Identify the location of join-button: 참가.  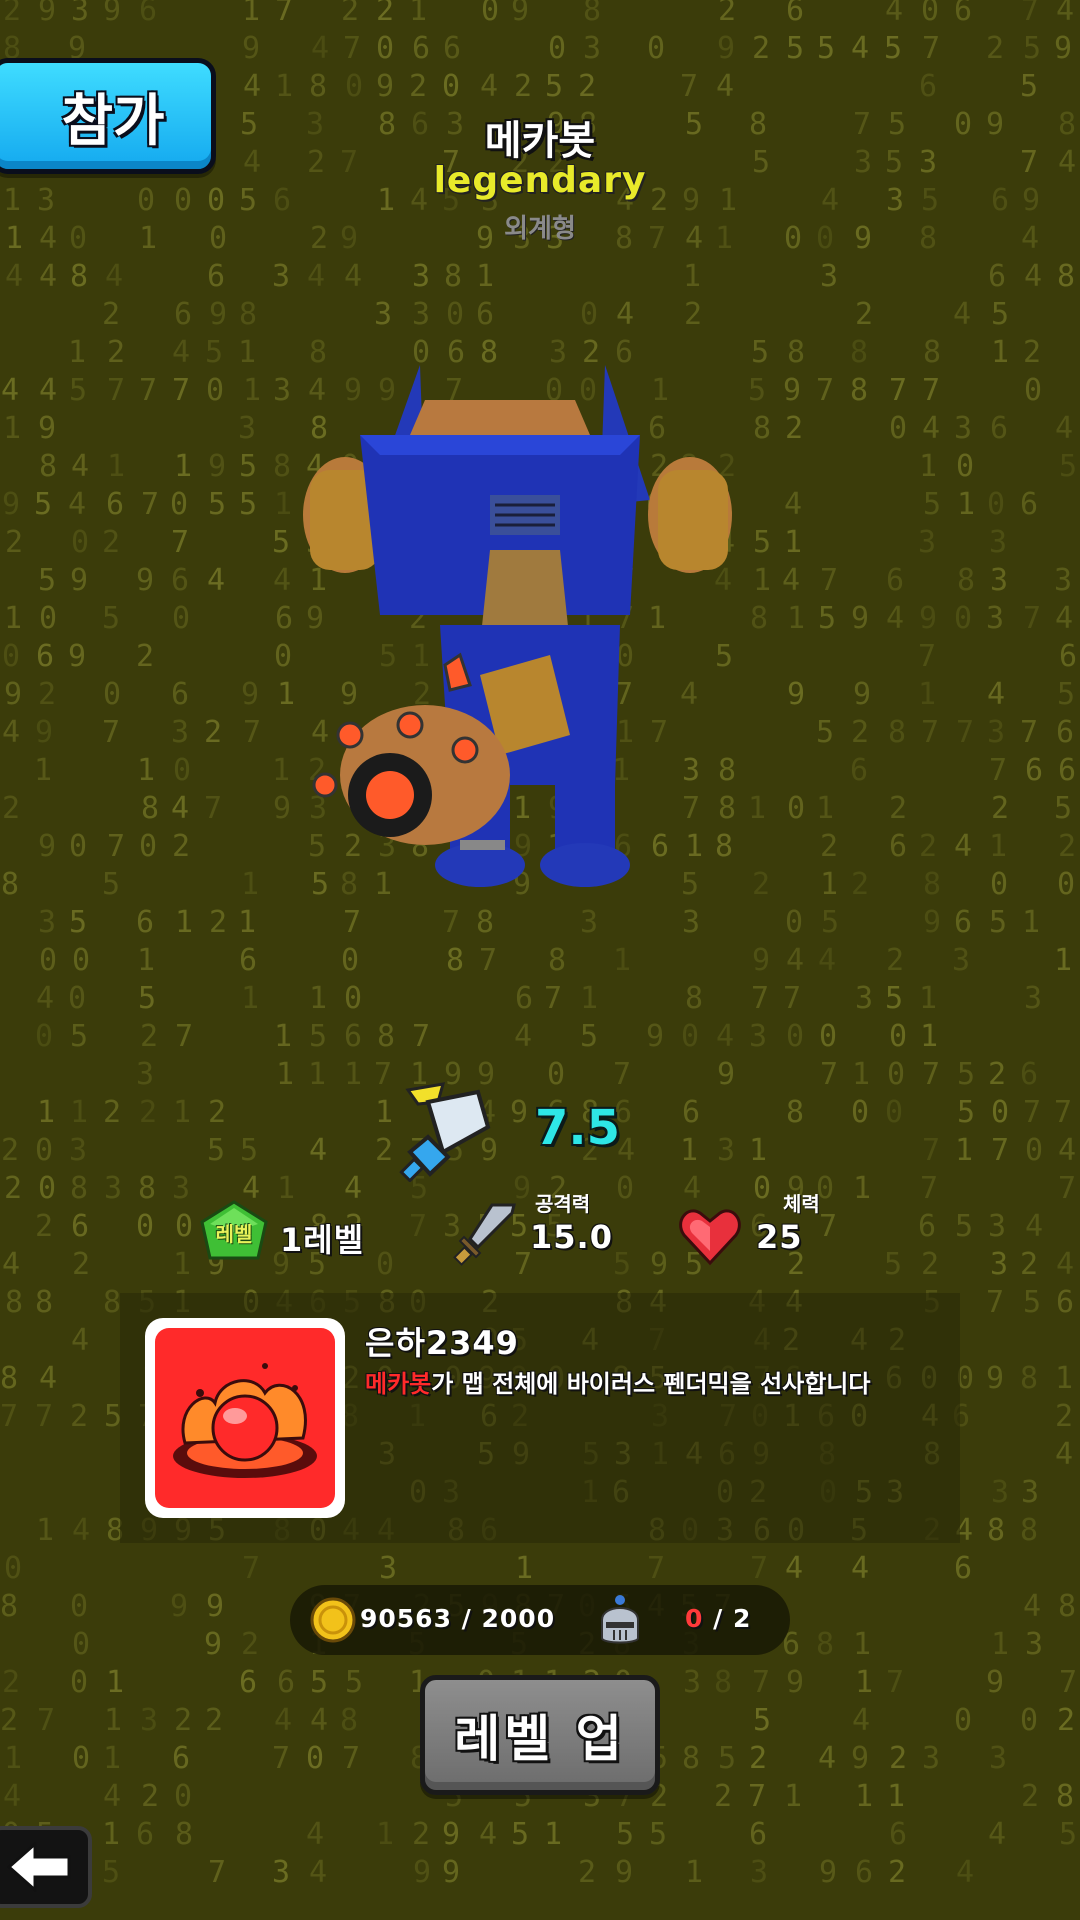
(108, 116).